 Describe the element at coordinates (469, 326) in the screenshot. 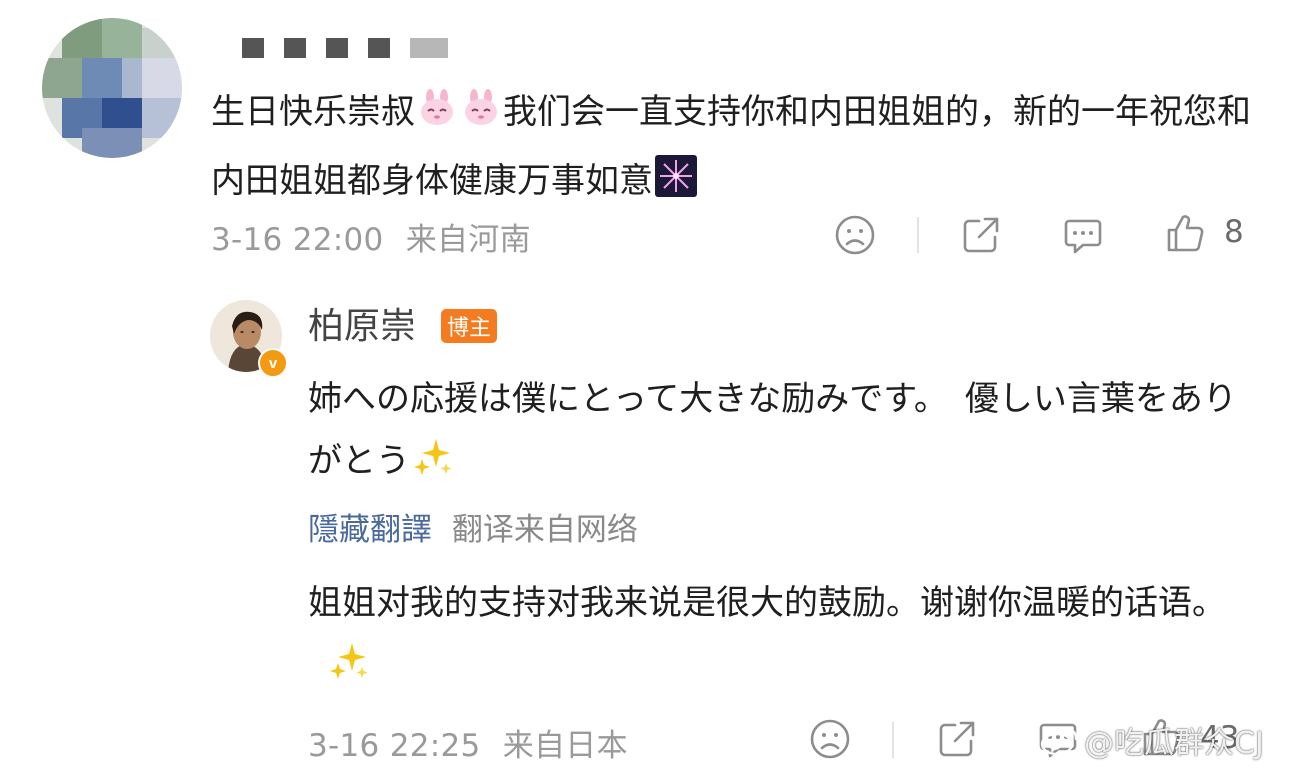

I see `blogger-badge: 博主` at that location.